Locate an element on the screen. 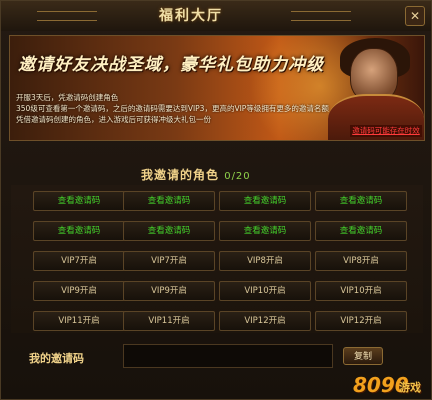 The width and height of the screenshot is (432, 400). my-invite-code-label: 我的邀请码 is located at coordinates (56, 358).